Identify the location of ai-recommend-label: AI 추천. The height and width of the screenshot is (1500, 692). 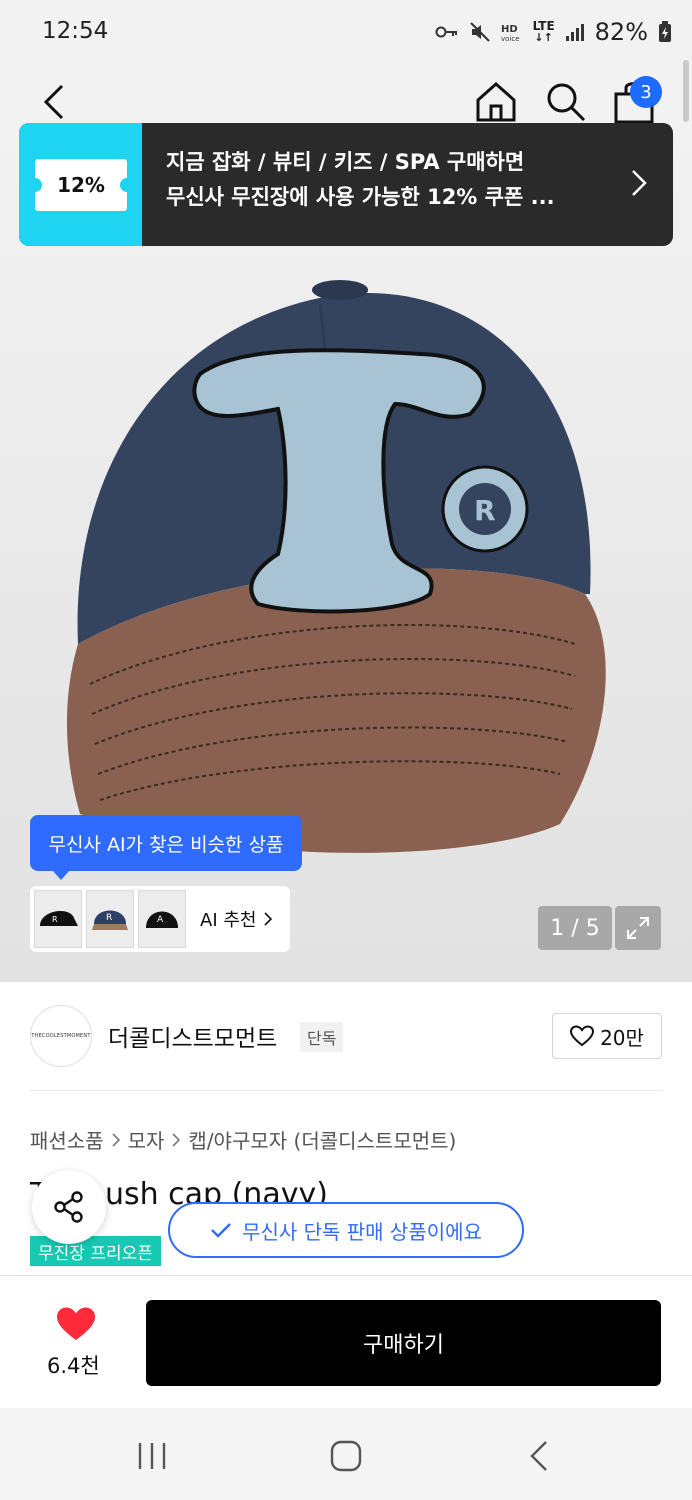
(228, 920).